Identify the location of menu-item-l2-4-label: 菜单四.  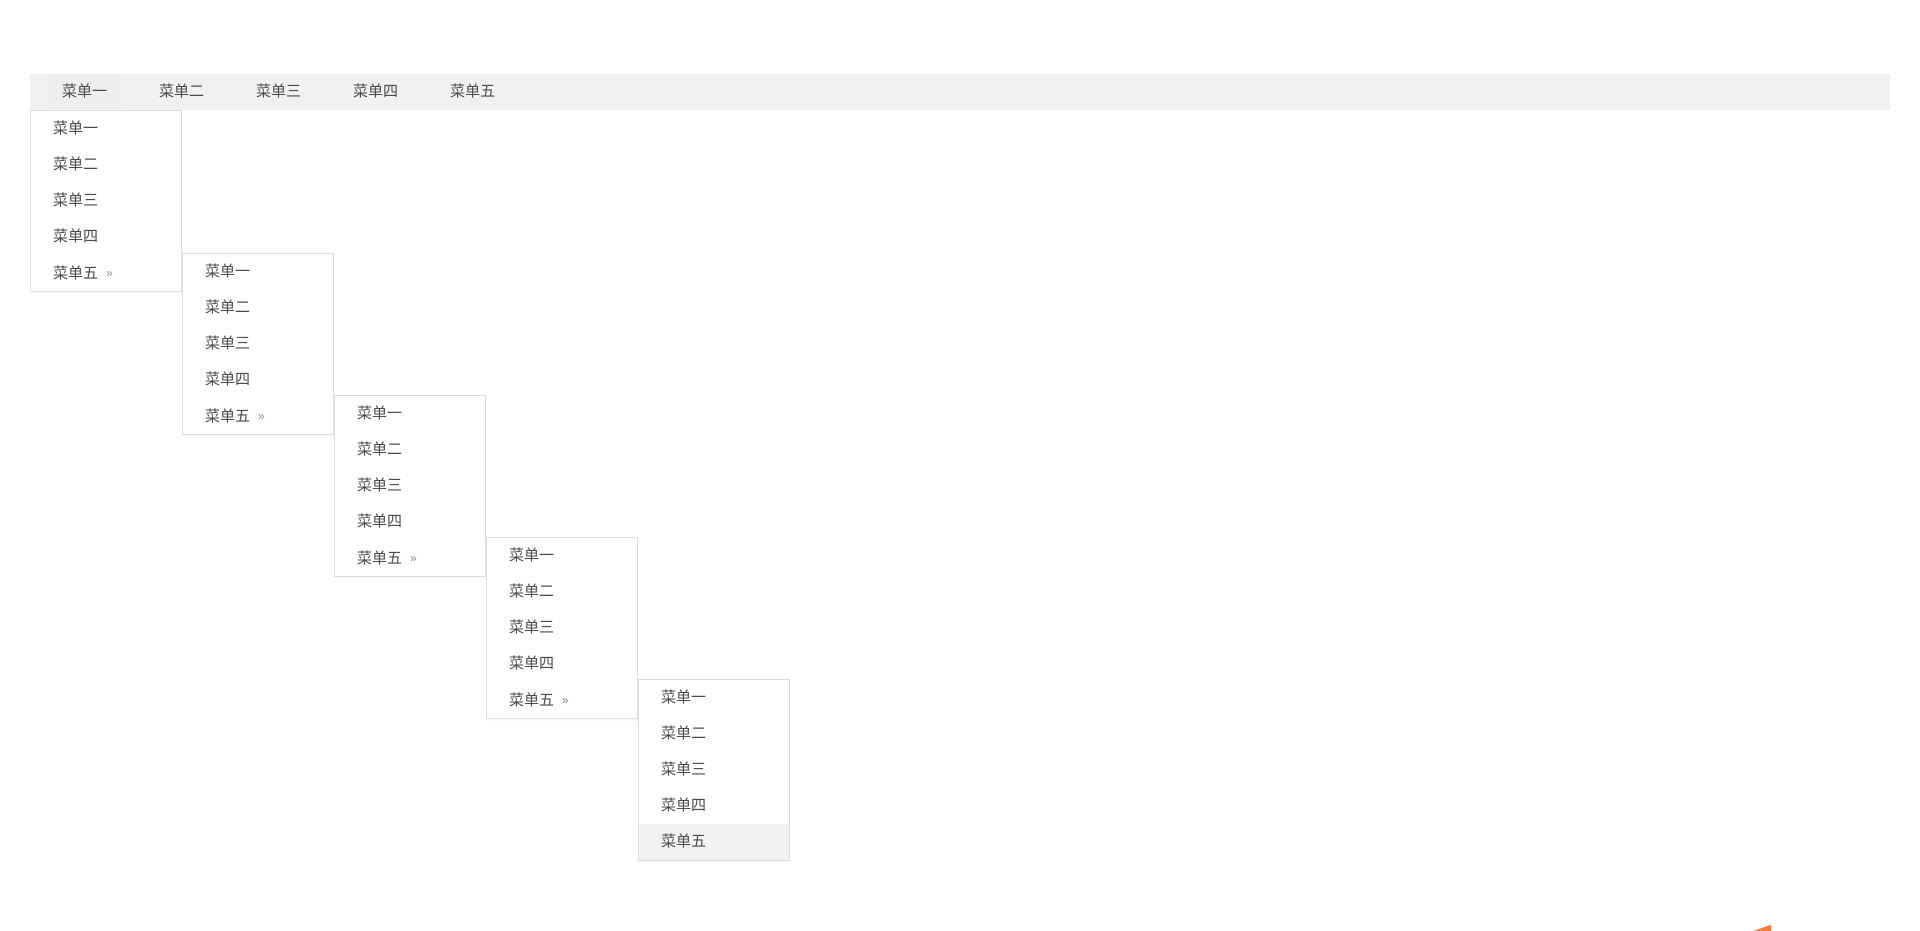
(228, 379).